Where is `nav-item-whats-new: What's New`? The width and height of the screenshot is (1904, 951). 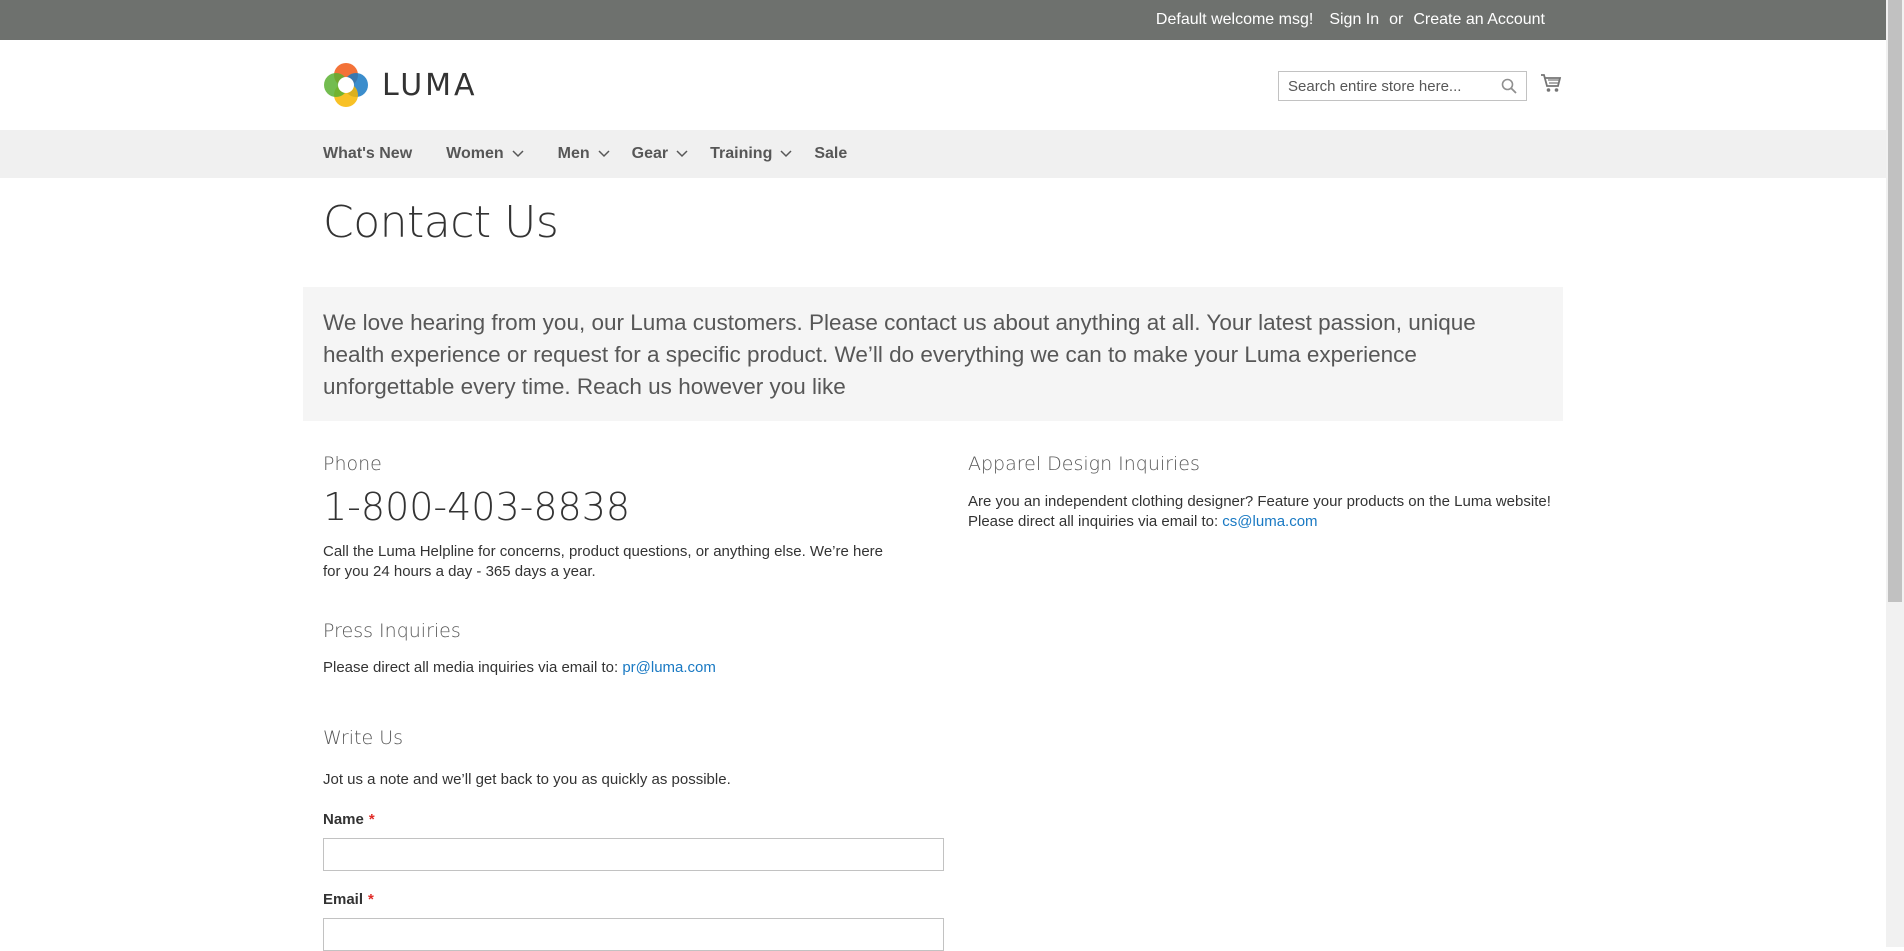 nav-item-whats-new: What's New is located at coordinates (367, 154).